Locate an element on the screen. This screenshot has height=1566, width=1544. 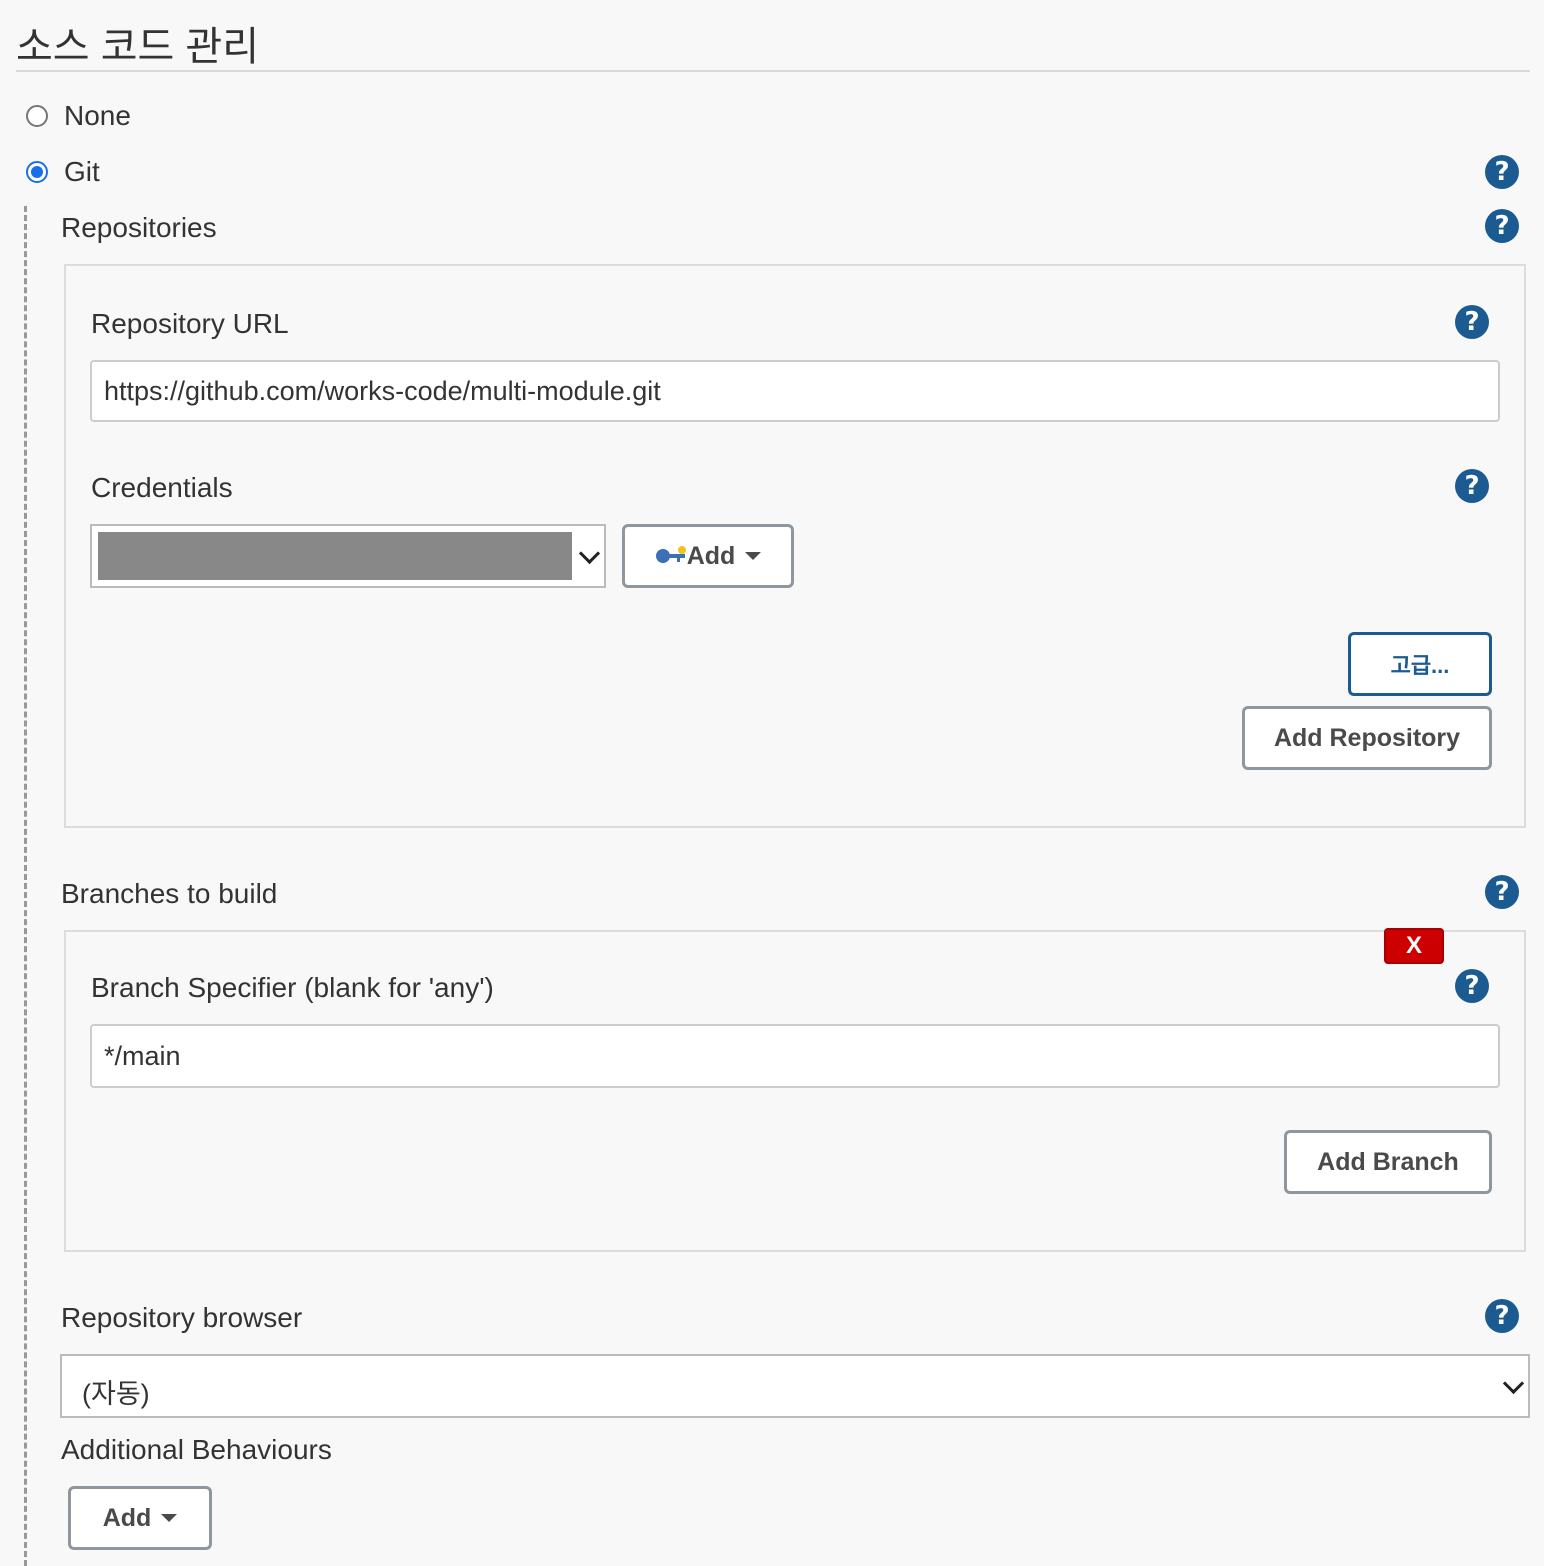
branch-specifier-input: */main is located at coordinates (795, 1056).